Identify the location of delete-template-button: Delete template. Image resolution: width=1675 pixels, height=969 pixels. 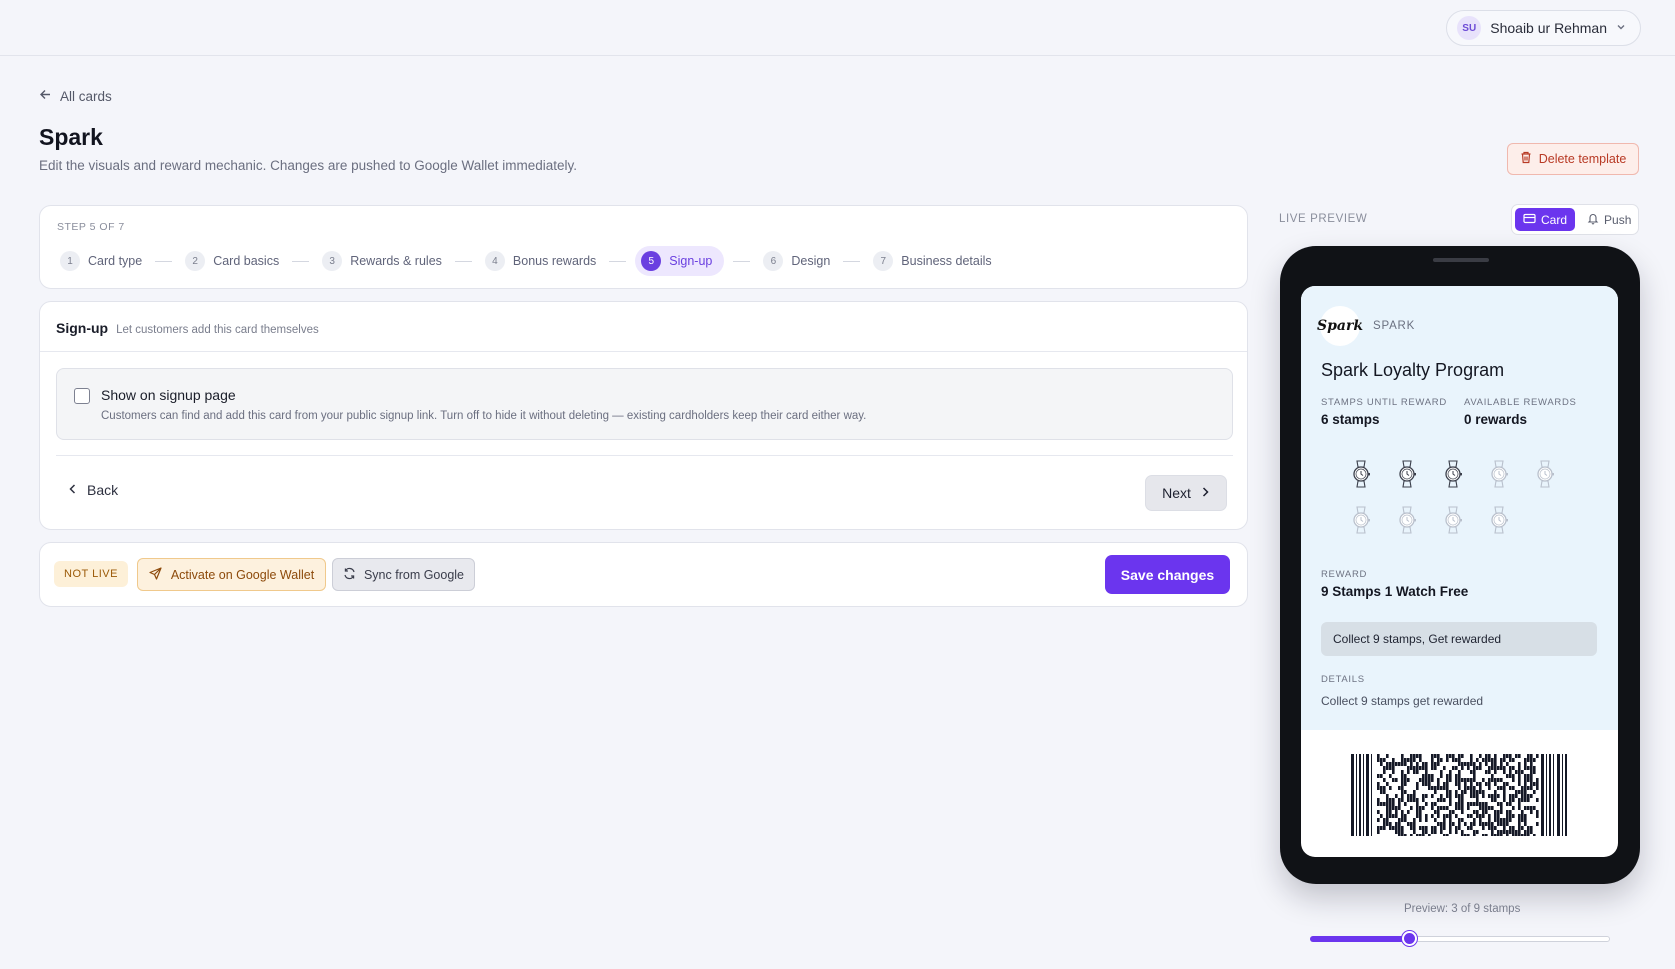
(1573, 159).